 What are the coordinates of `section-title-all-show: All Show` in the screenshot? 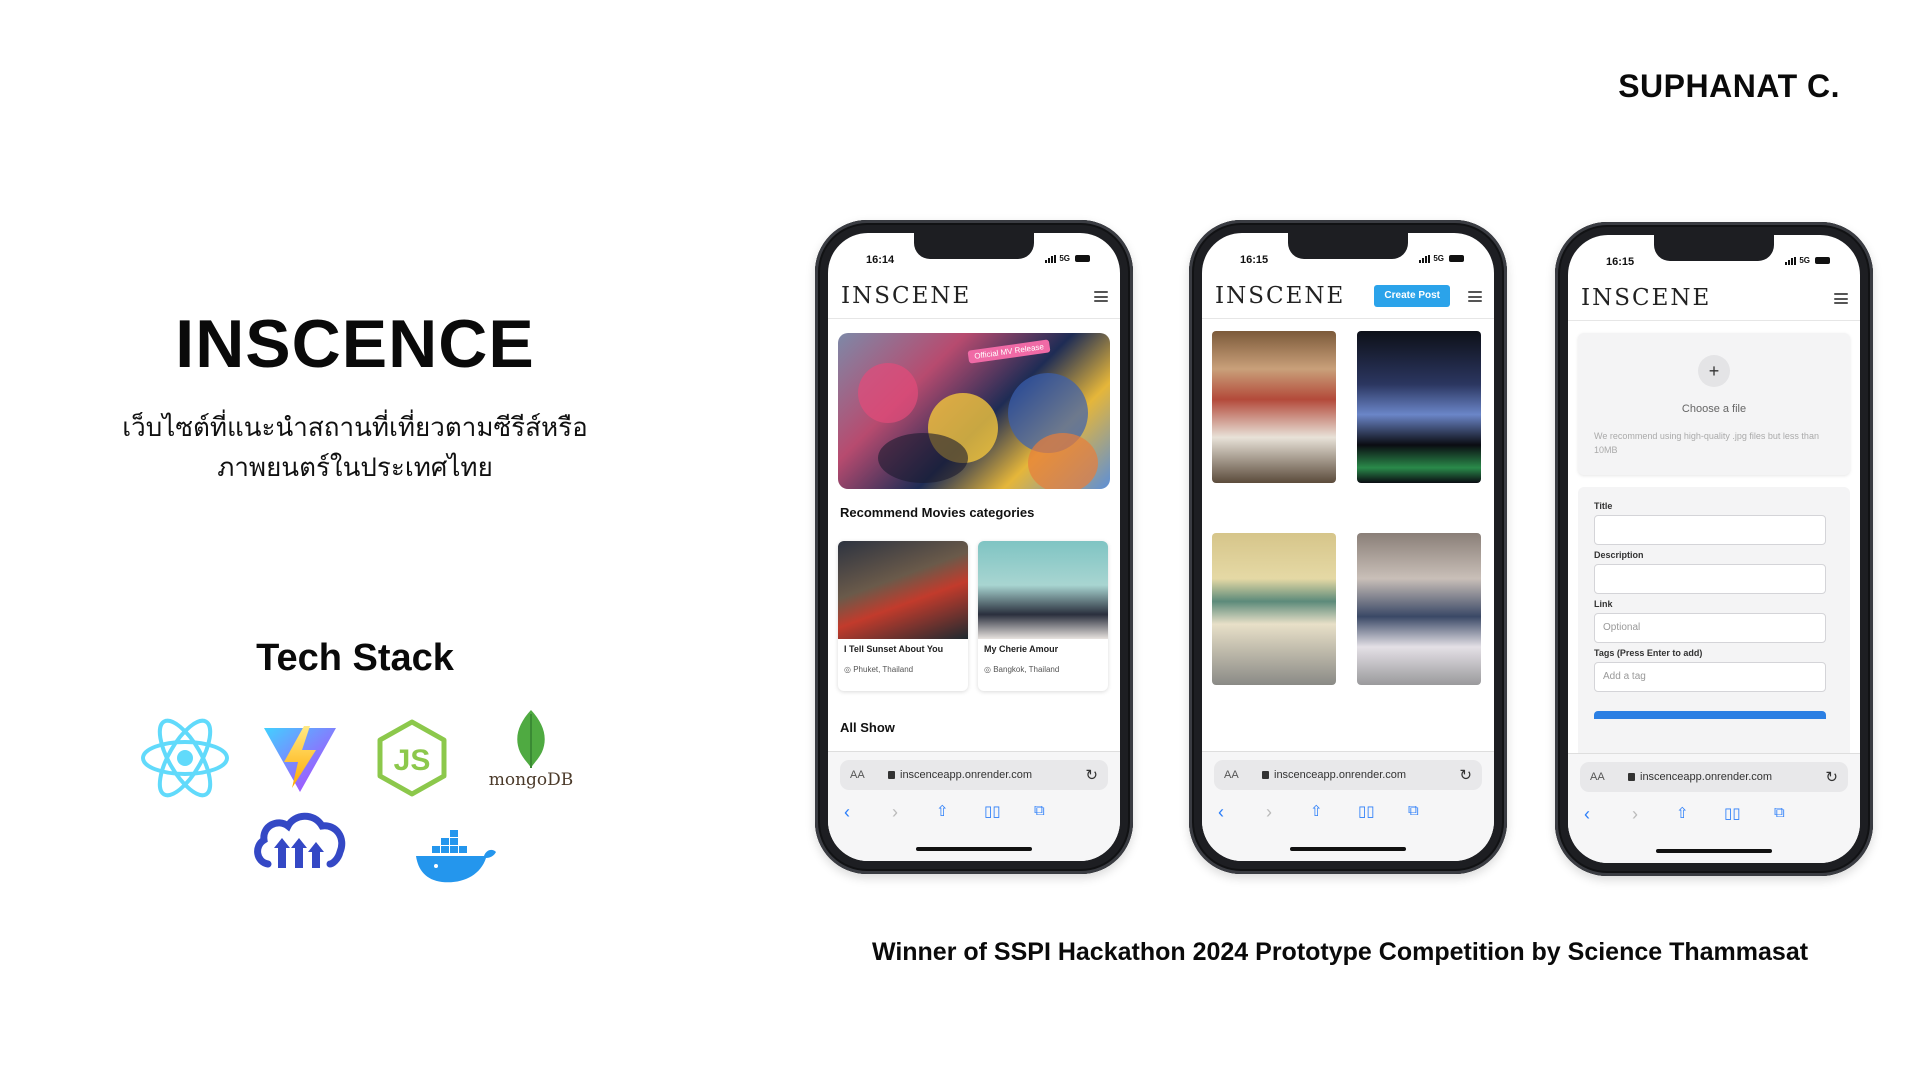 It's located at (867, 727).